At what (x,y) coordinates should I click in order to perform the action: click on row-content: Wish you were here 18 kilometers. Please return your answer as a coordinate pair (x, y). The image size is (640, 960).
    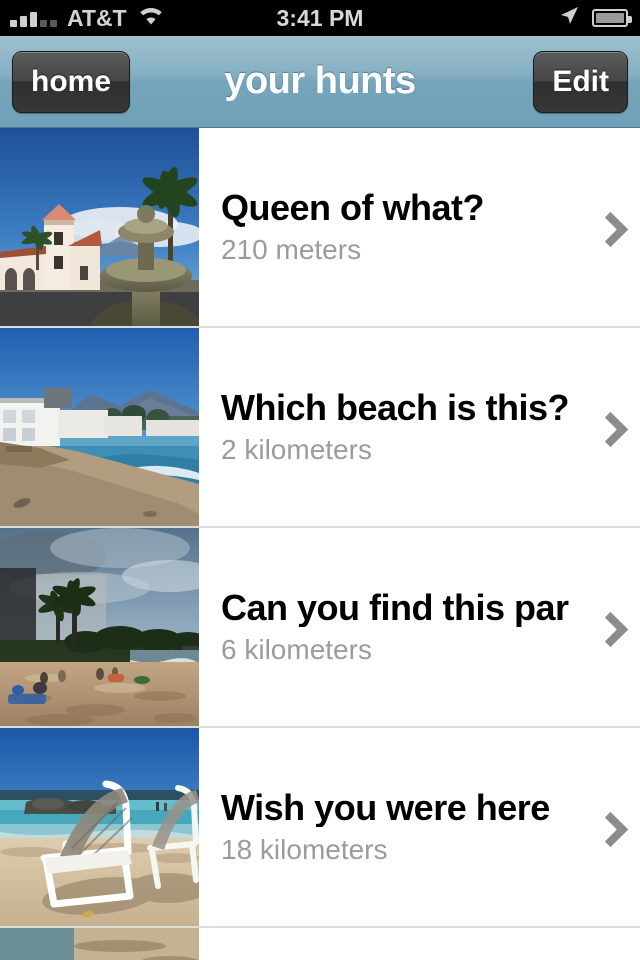
    Looking at the image, I should click on (419, 827).